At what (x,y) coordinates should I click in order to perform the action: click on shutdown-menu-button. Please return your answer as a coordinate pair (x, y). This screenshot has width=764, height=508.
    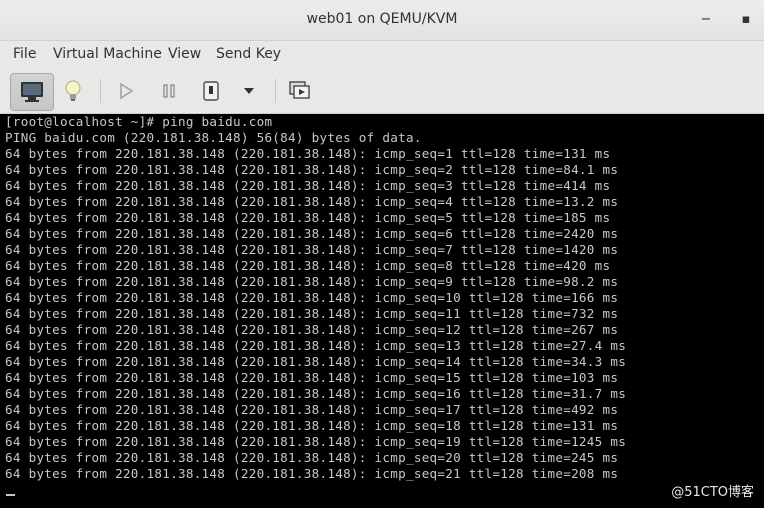
    Looking at the image, I should click on (249, 91).